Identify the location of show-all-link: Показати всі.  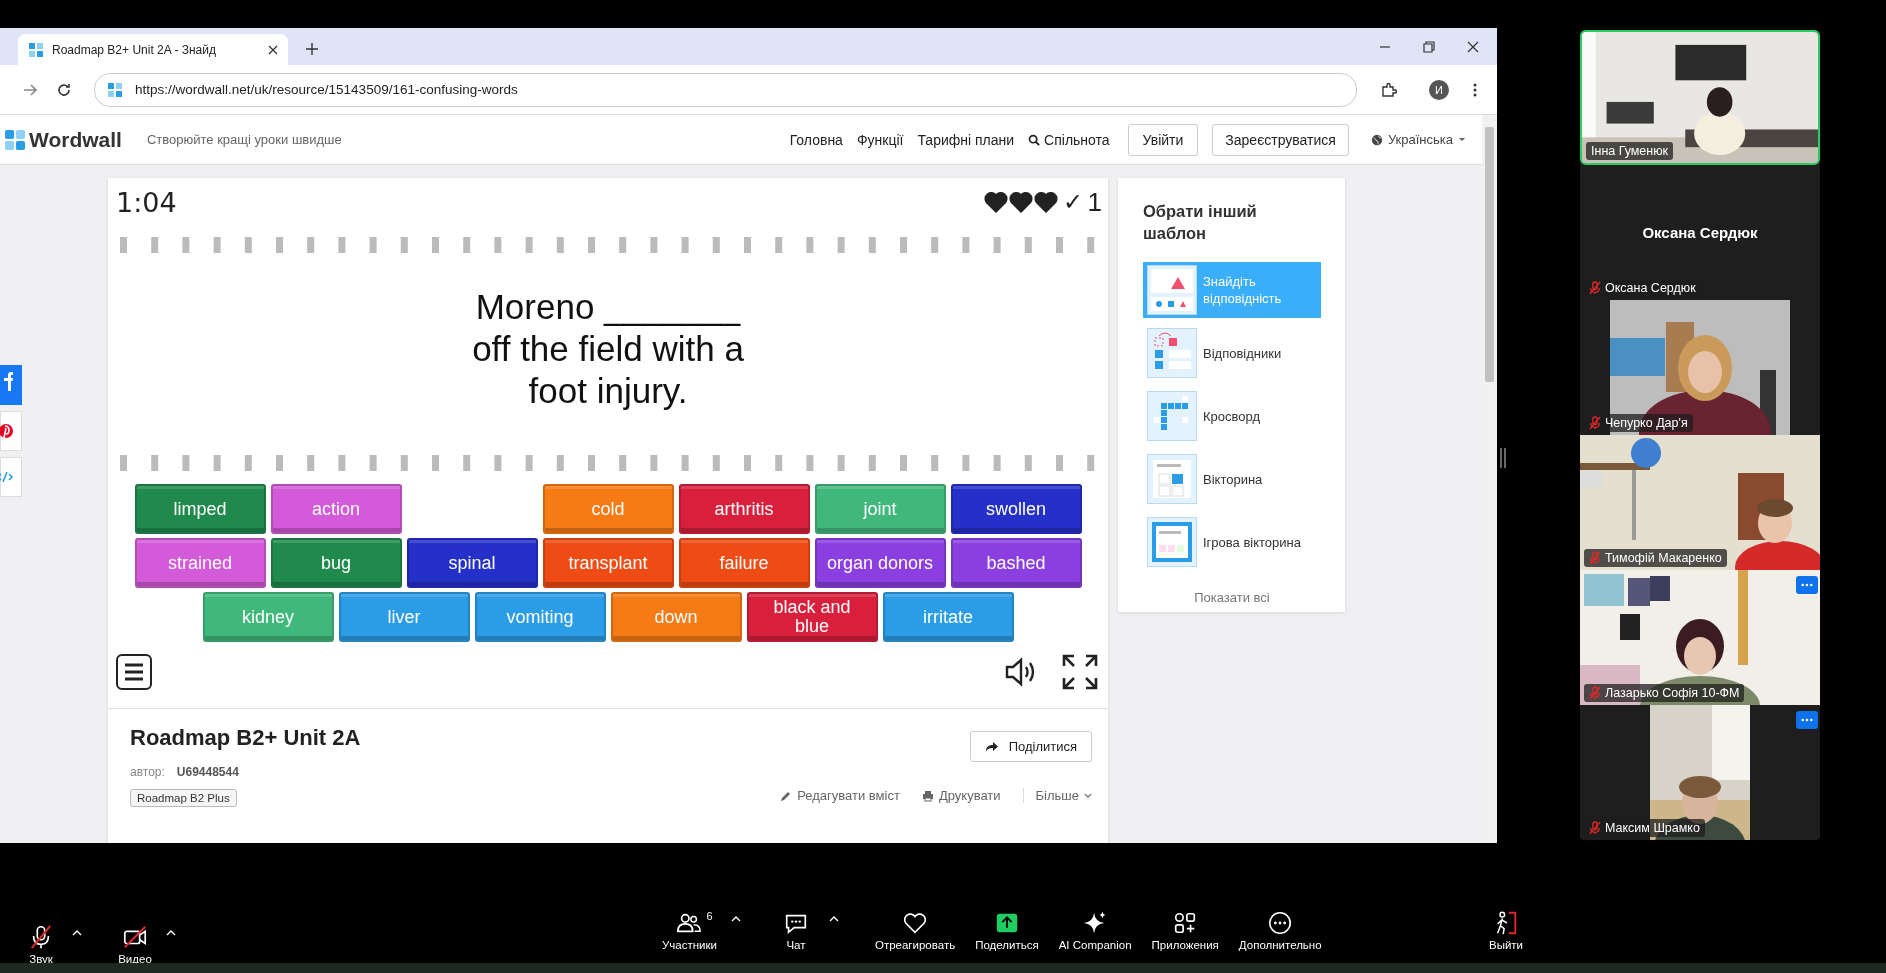
(1232, 597).